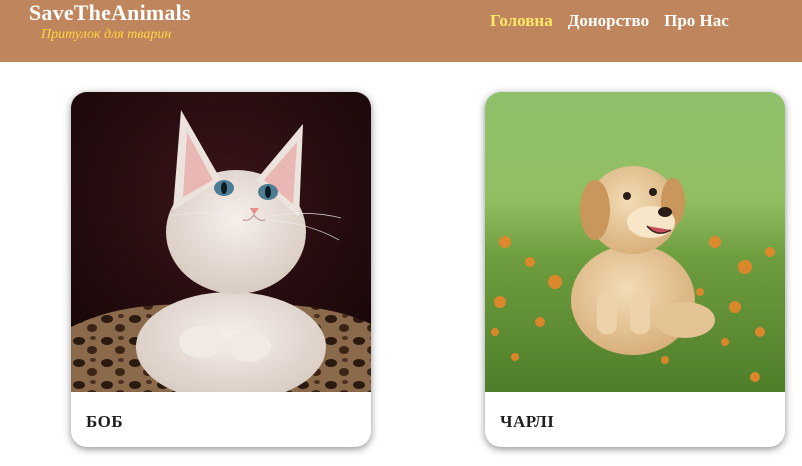 The height and width of the screenshot is (466, 802). I want to click on pet-name: ЧАРЛІ, so click(527, 421).